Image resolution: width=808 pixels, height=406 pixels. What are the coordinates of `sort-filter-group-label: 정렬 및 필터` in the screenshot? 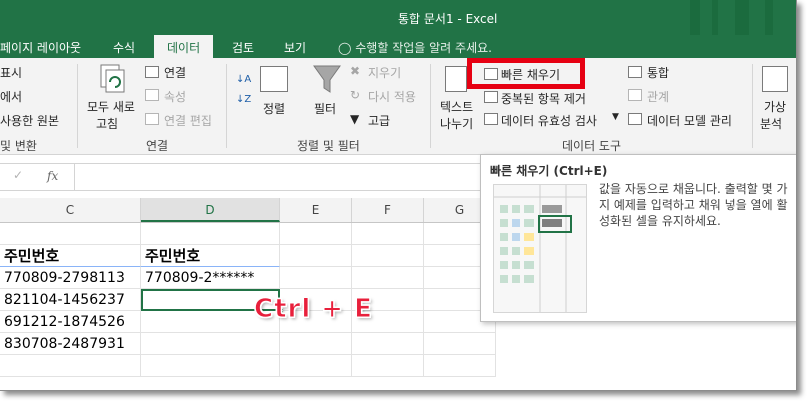 It's located at (328, 146).